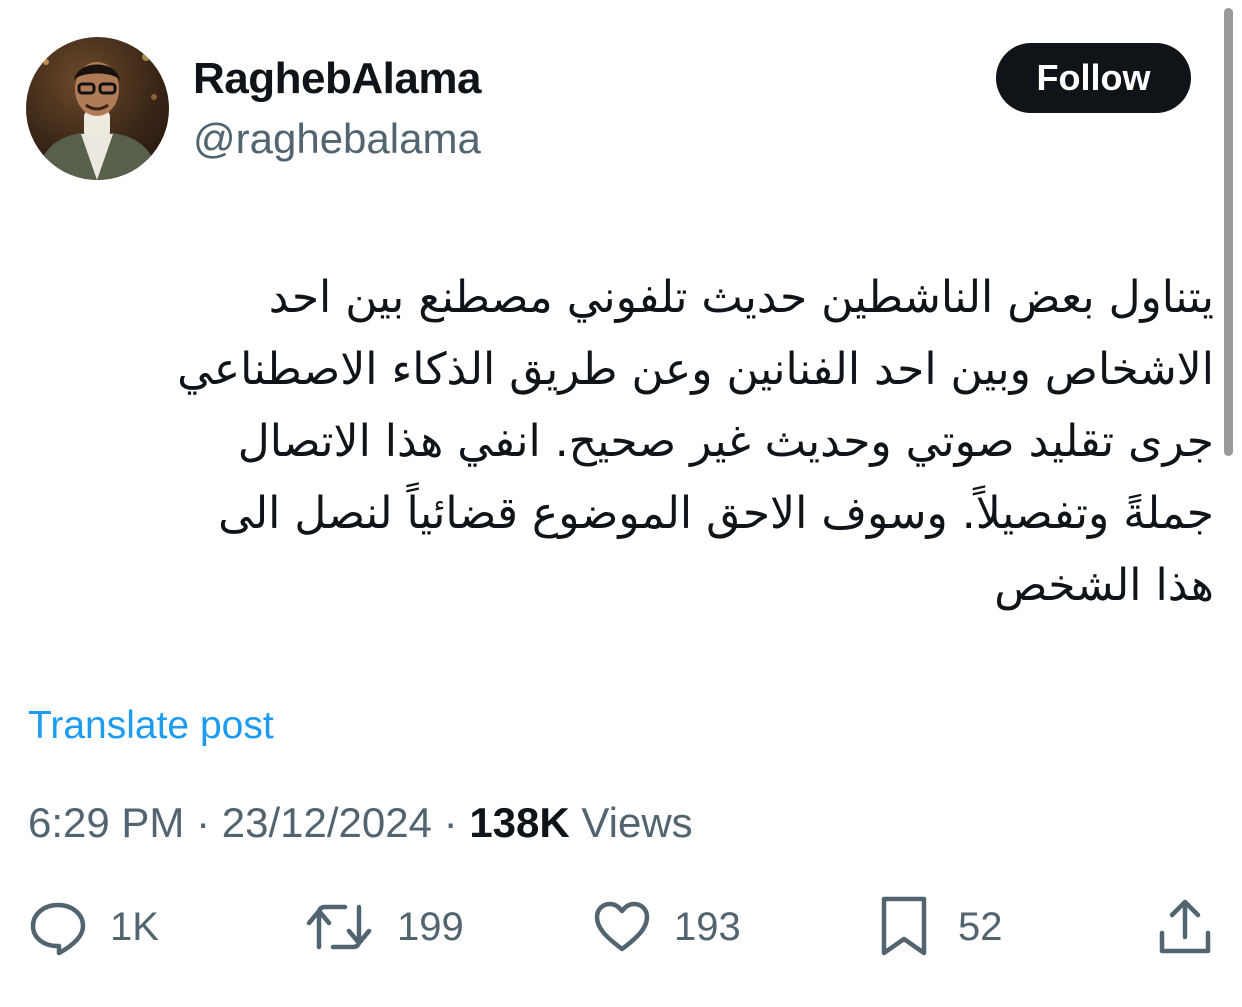 This screenshot has width=1242, height=1007. Describe the element at coordinates (430, 926) in the screenshot. I see `repost-count: 199` at that location.